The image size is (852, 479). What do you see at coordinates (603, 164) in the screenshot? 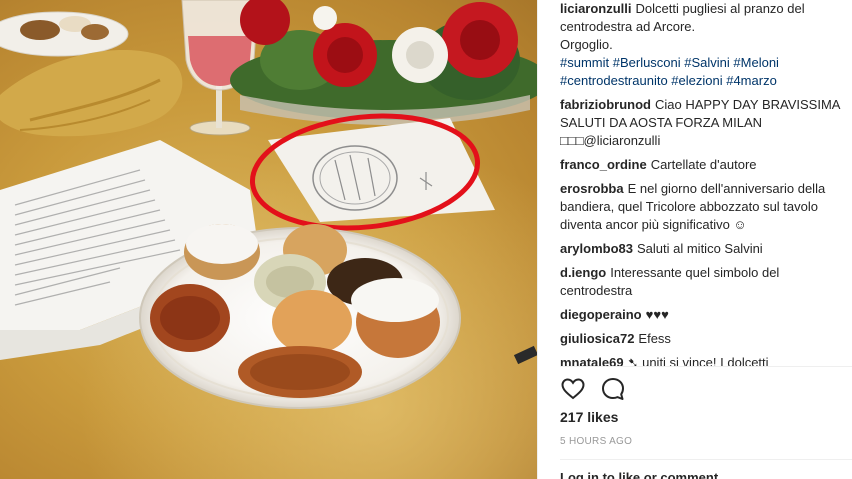
I see `comment-username: franco_ordine` at bounding box center [603, 164].